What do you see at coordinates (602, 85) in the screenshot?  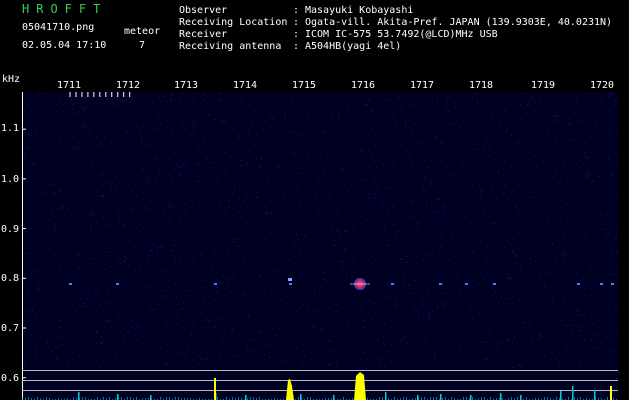 I see `time-label: 1720` at bounding box center [602, 85].